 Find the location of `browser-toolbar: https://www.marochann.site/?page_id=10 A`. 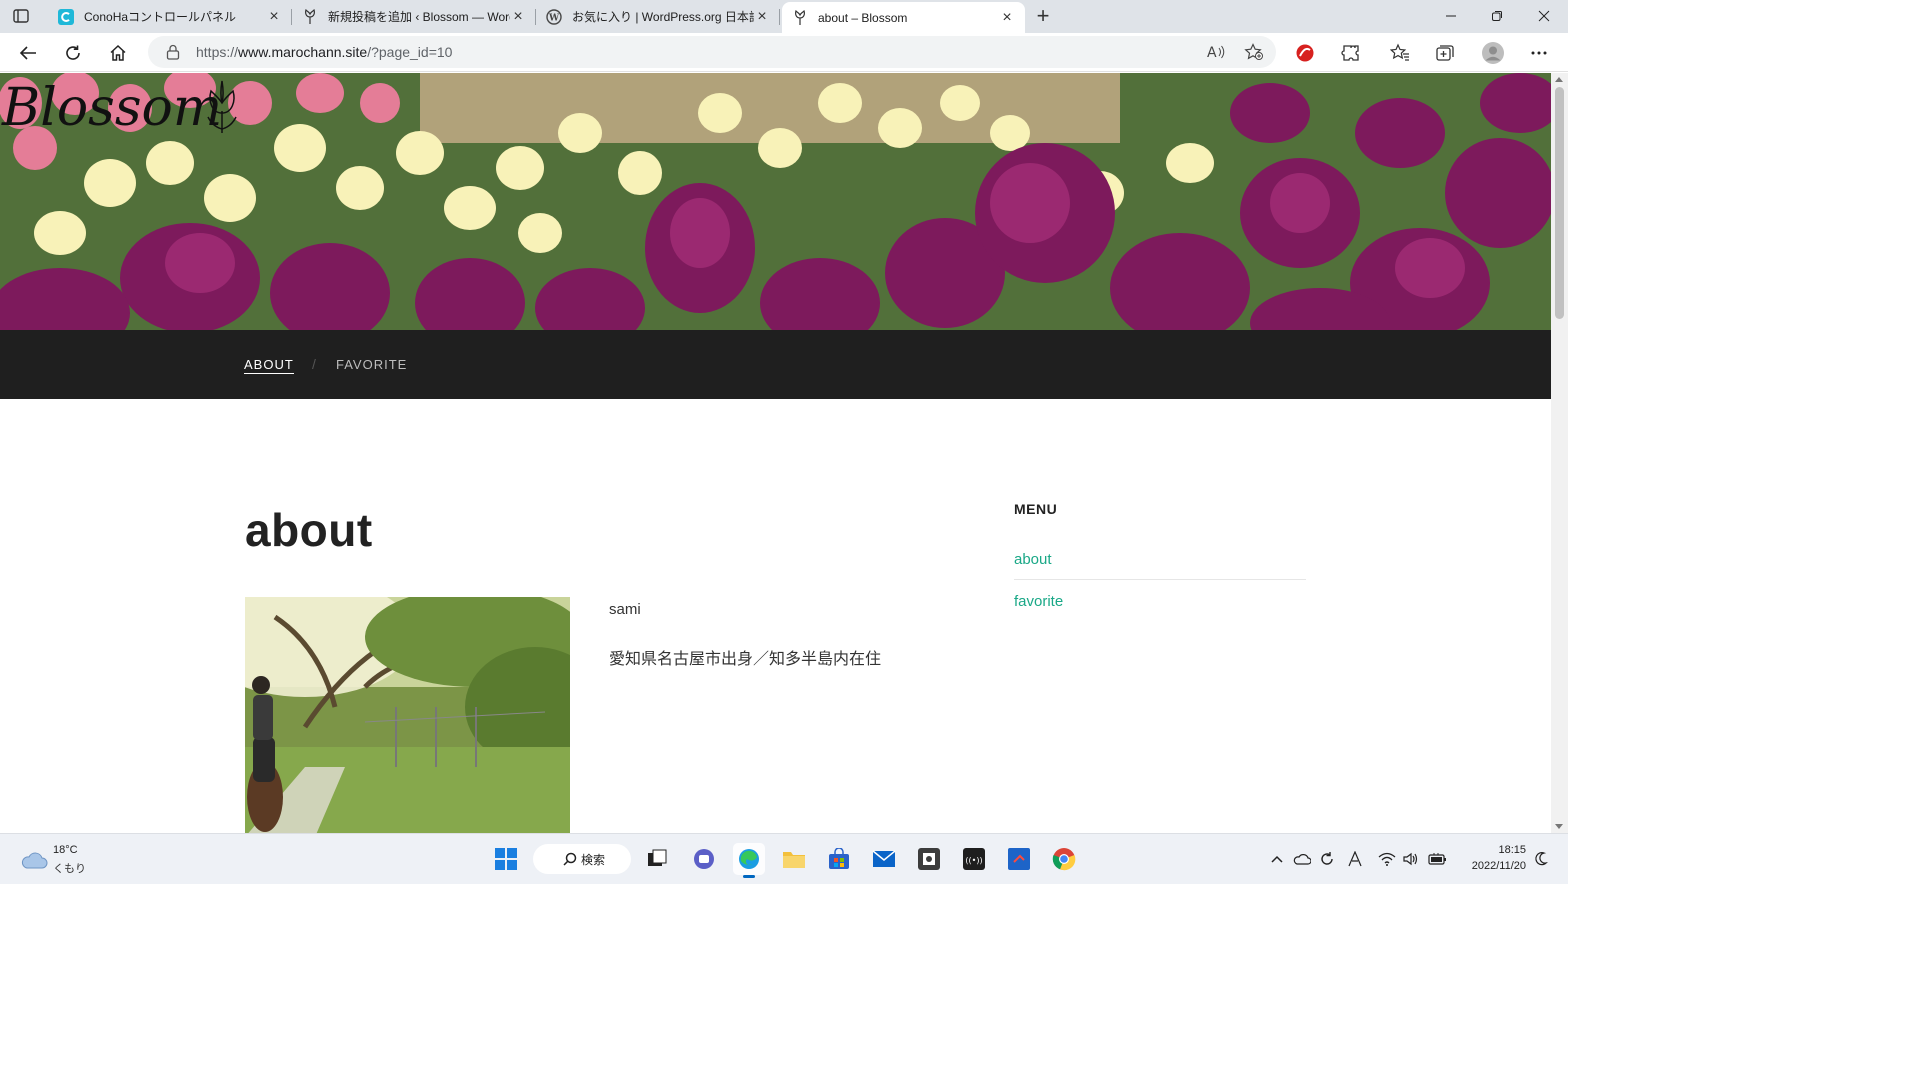

browser-toolbar: https://www.marochann.site/?page_id=10 A is located at coordinates (784, 52).